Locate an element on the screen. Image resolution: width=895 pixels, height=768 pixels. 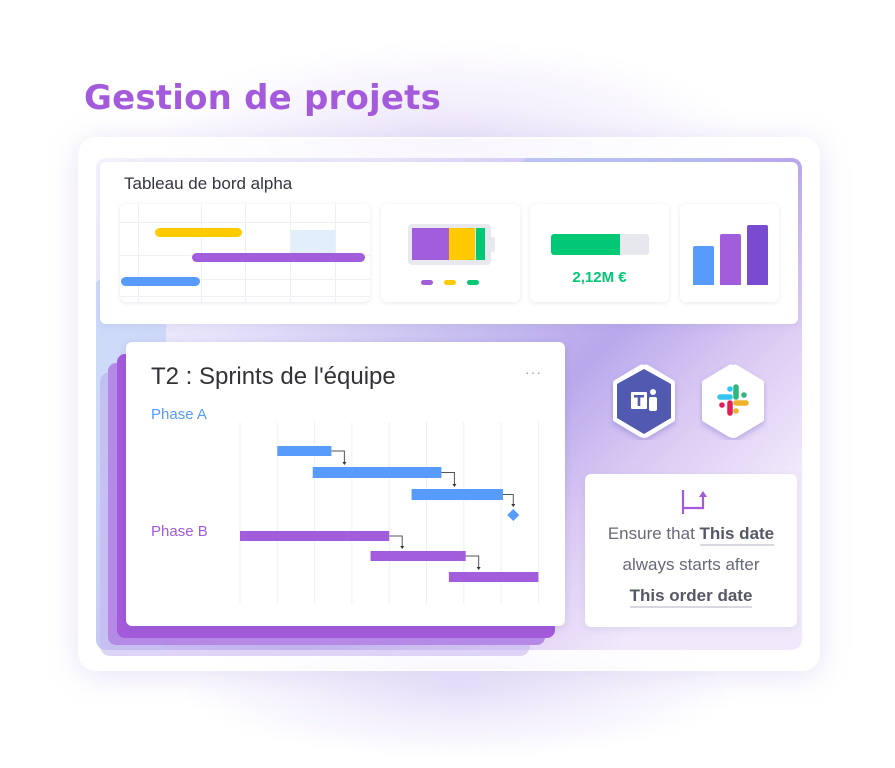
teams-icon is located at coordinates (644, 401).